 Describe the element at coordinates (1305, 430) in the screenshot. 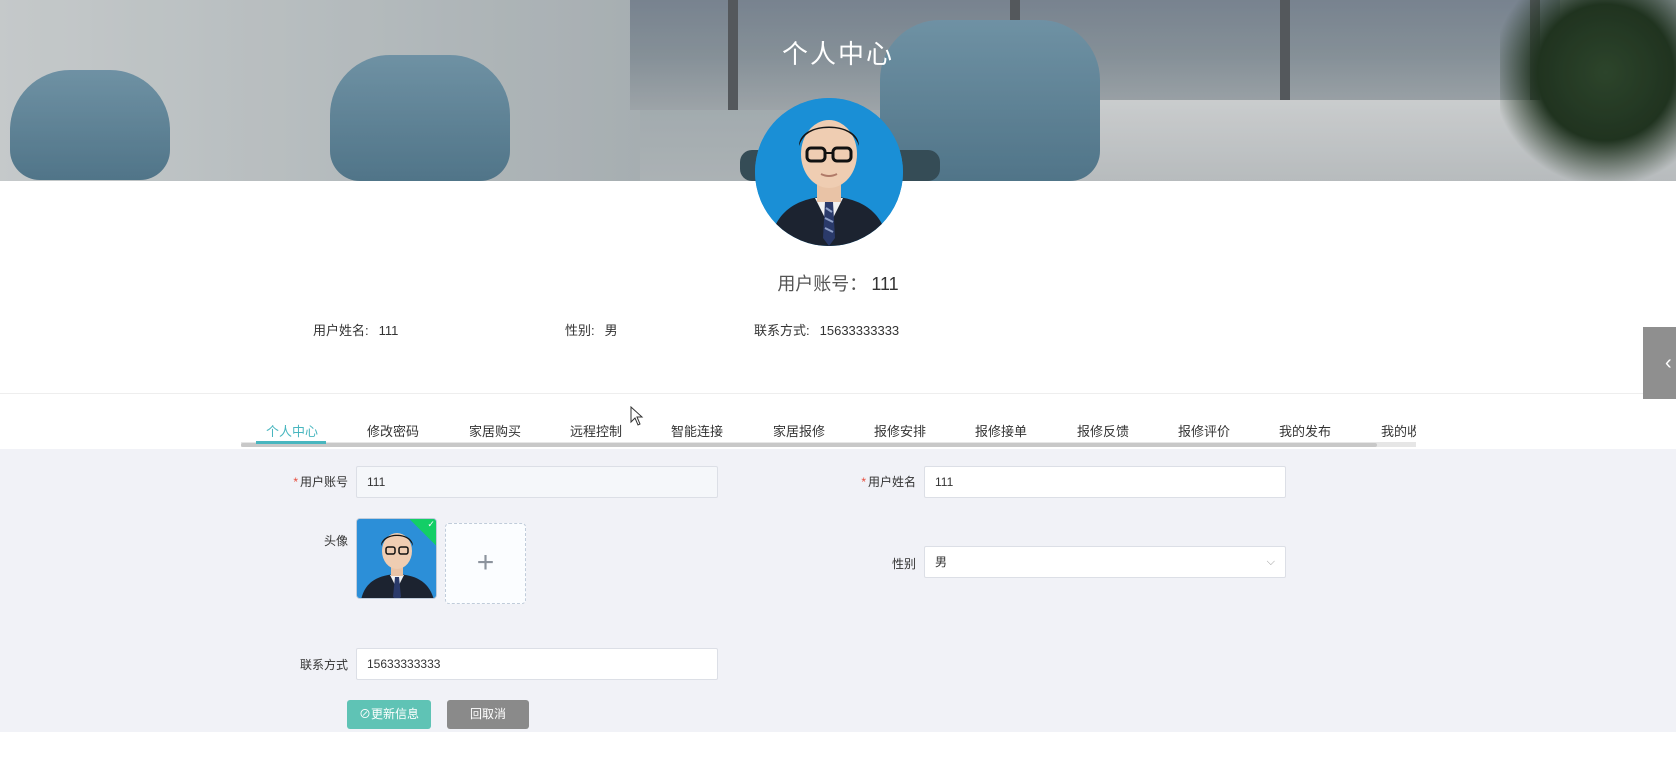

I see `tab-my-posts: 我的发布` at that location.